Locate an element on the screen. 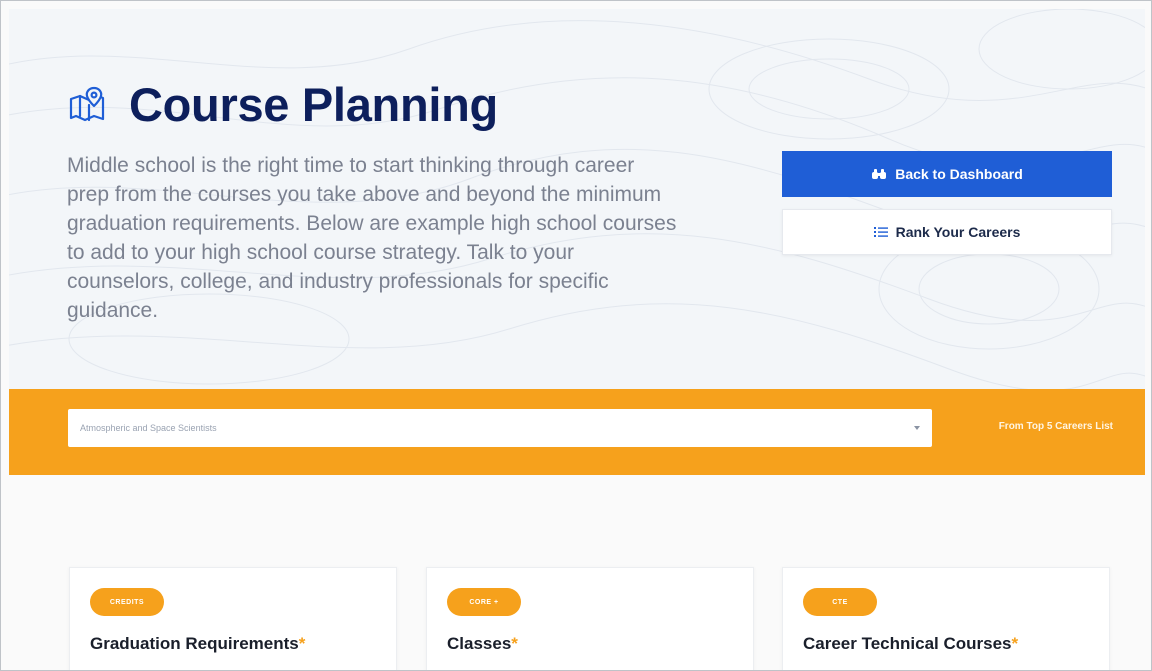  card-career-technical-courses: CTE Career Technical Courses* is located at coordinates (946, 618).